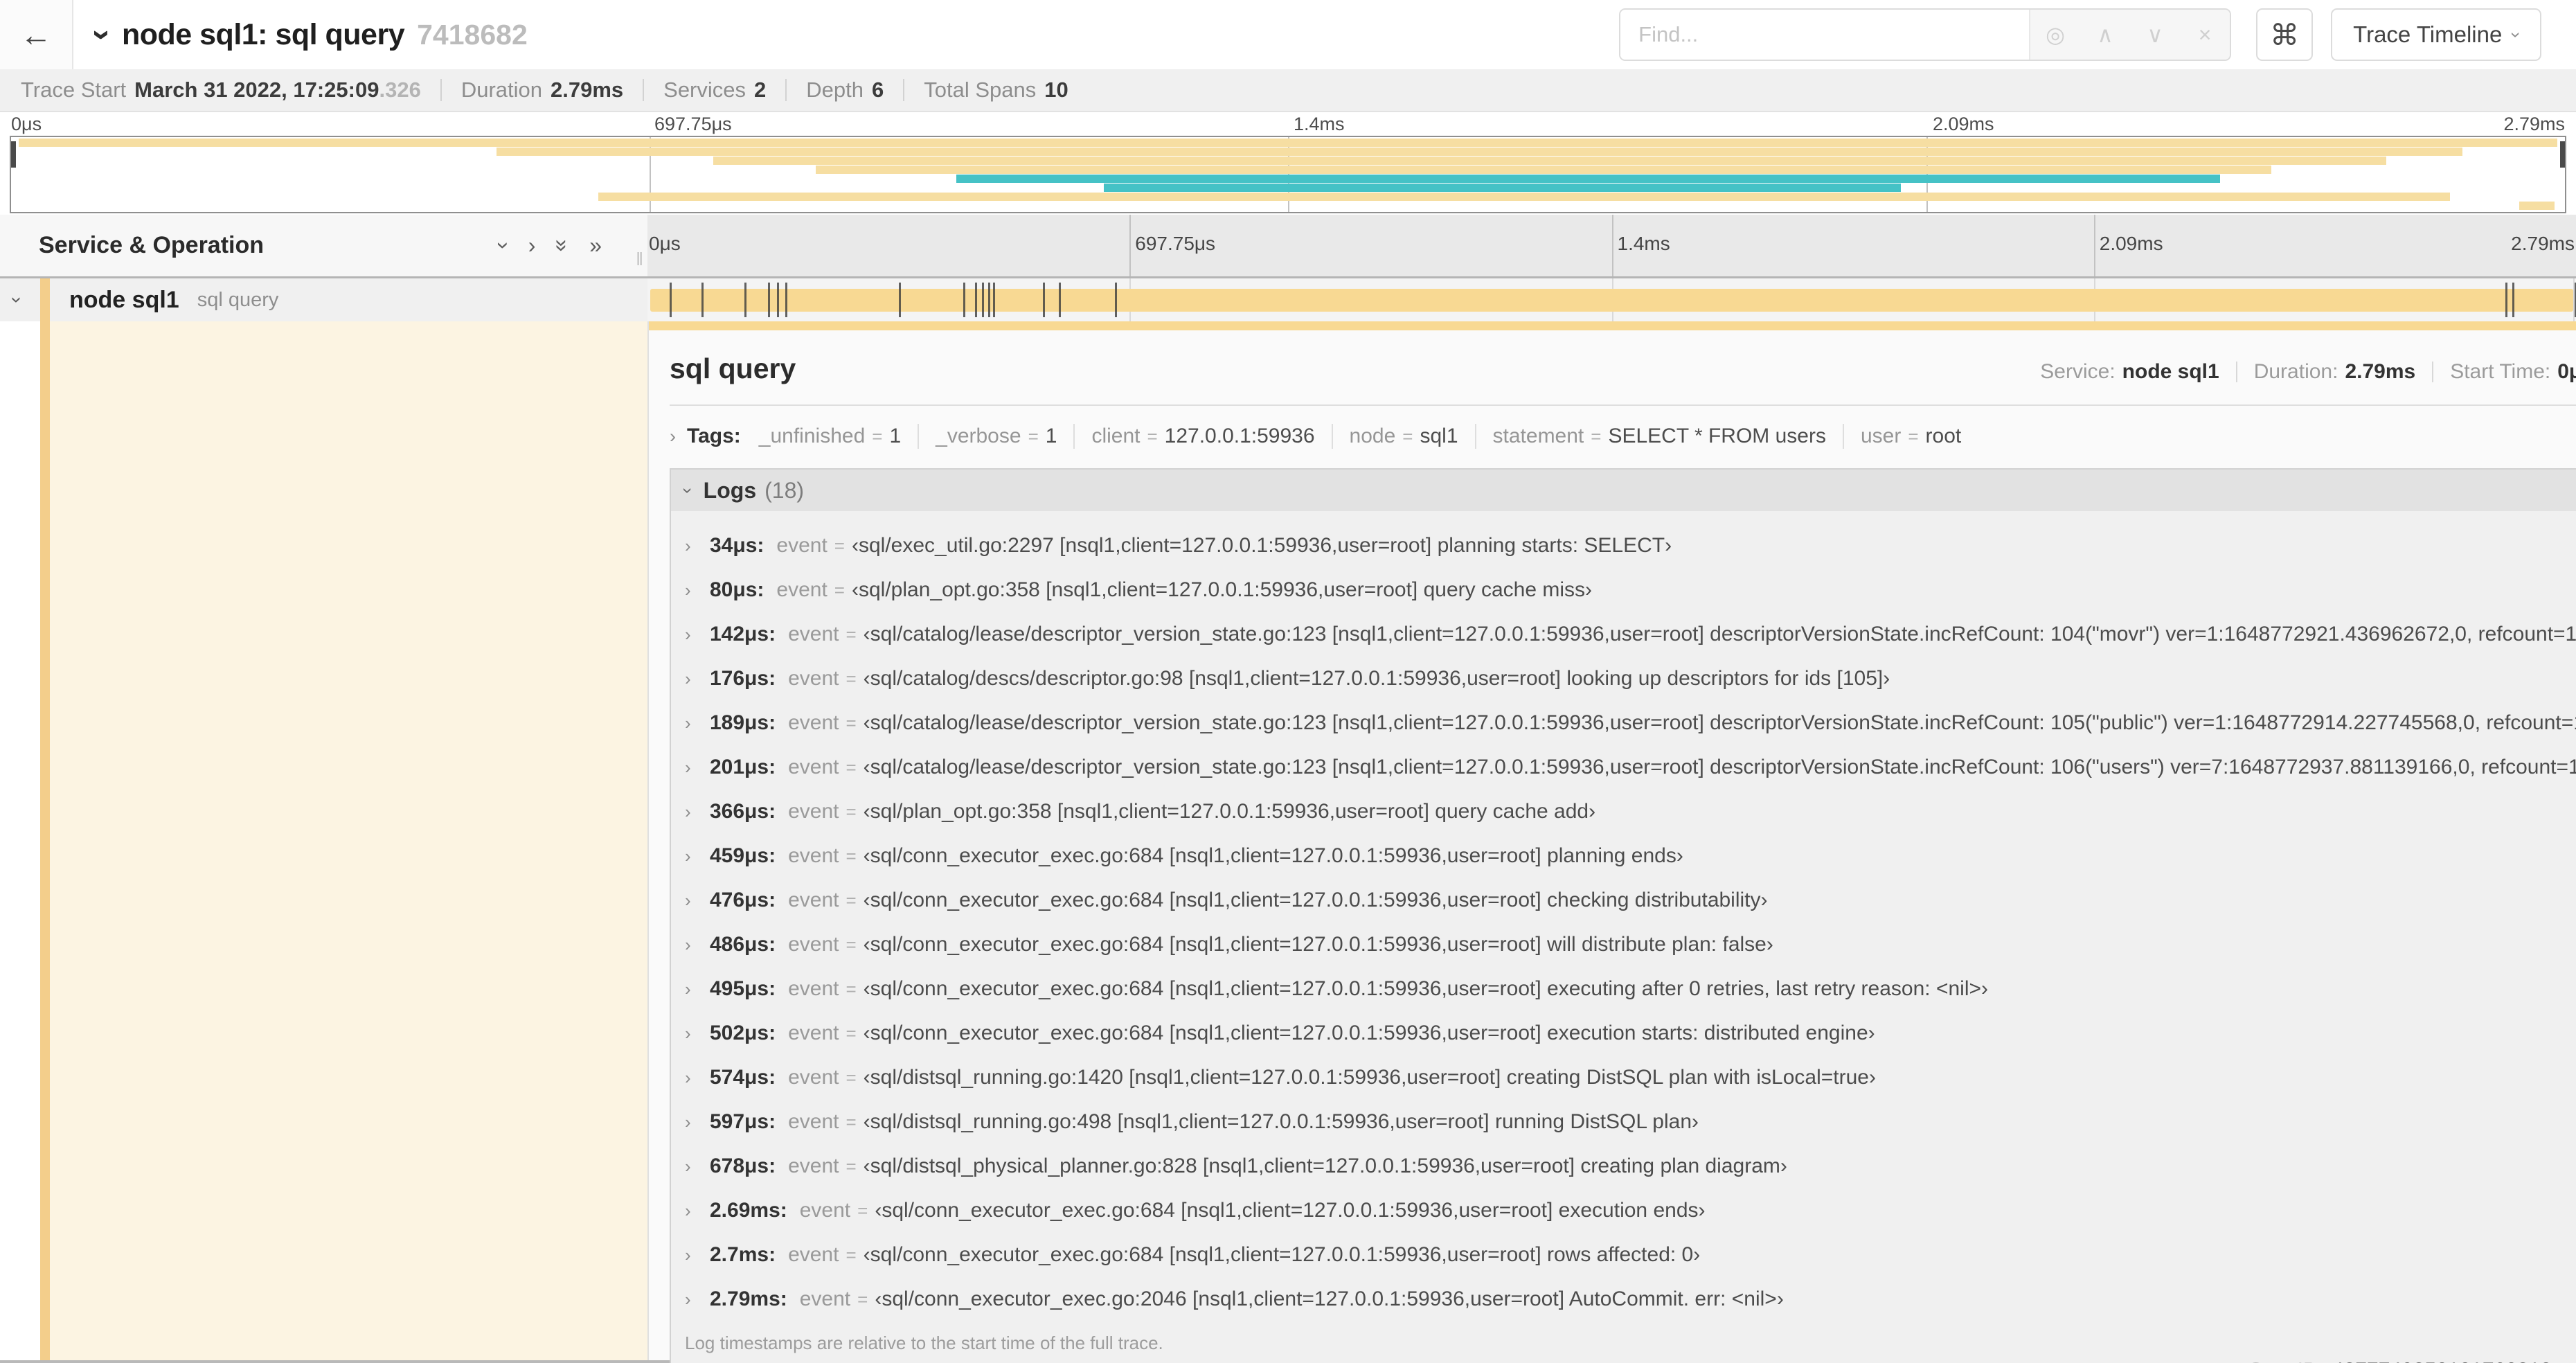 The image size is (2576, 1363). What do you see at coordinates (595, 245) in the screenshot?
I see `expand-all-button: »` at bounding box center [595, 245].